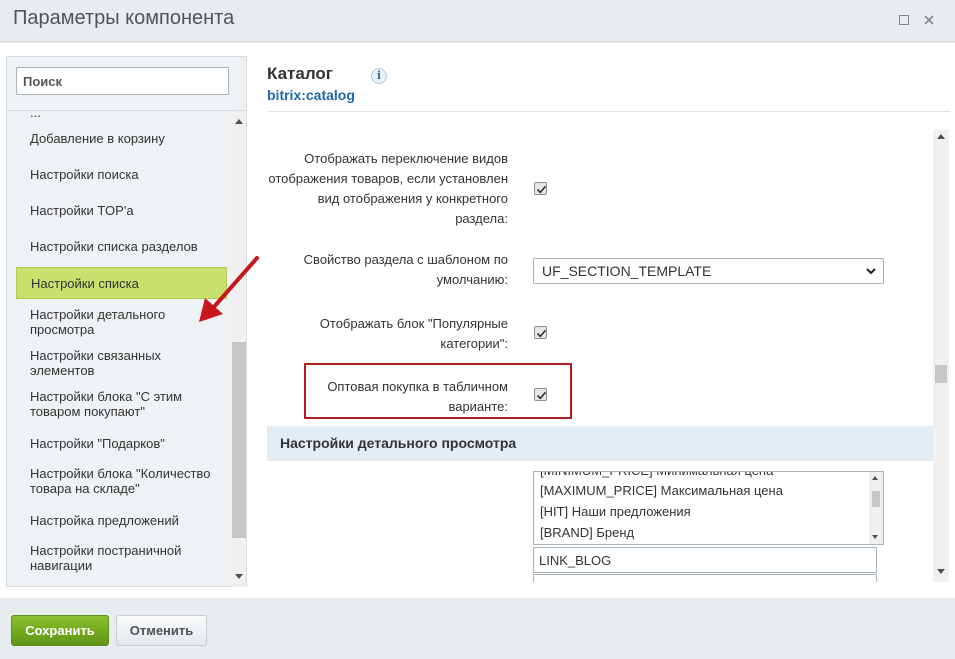 The image size is (955, 659). Describe the element at coordinates (97, 138) in the screenshot. I see `sidebar-item-label: Добавление в корзину` at that location.